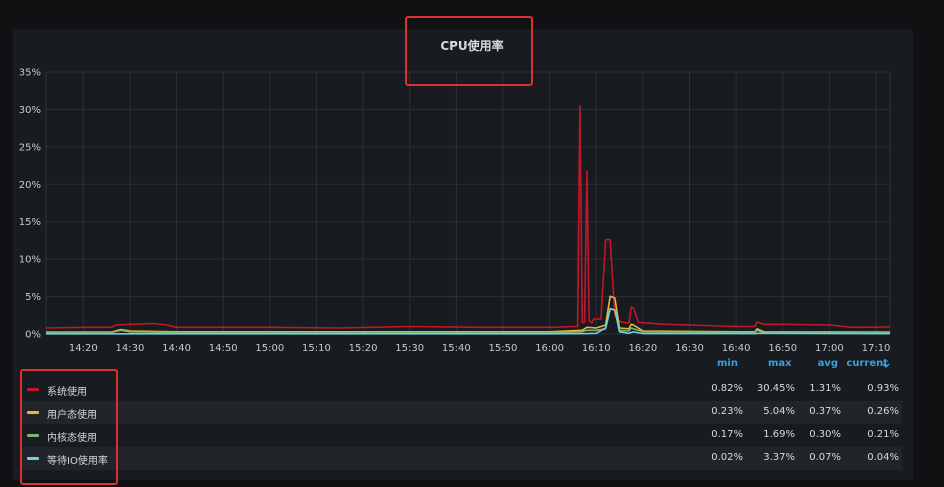 The height and width of the screenshot is (487, 944). What do you see at coordinates (779, 411) in the screenshot?
I see `legend-max: 5.04%` at bounding box center [779, 411].